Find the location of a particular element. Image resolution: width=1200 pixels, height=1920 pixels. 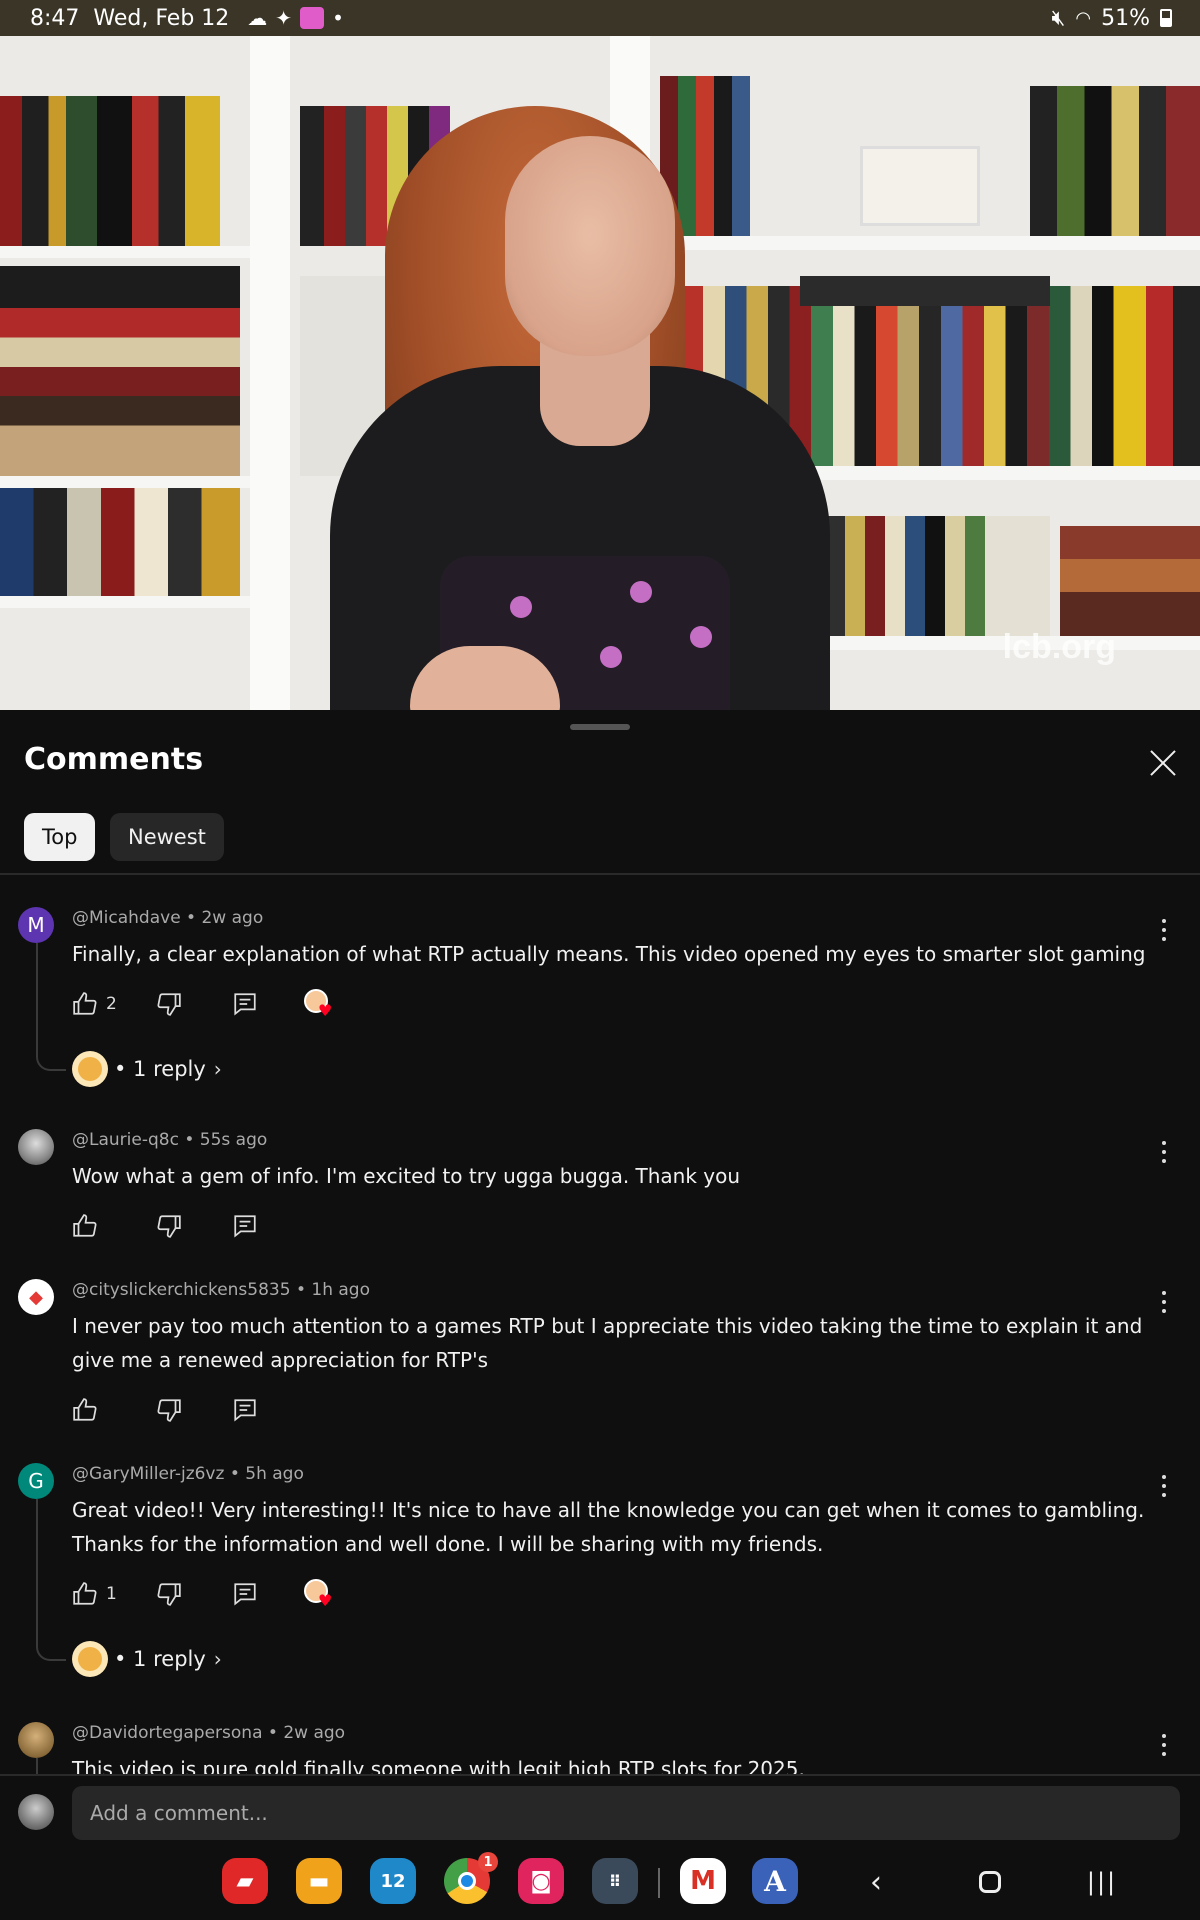

back-icon: ‹ is located at coordinates (876, 1882).